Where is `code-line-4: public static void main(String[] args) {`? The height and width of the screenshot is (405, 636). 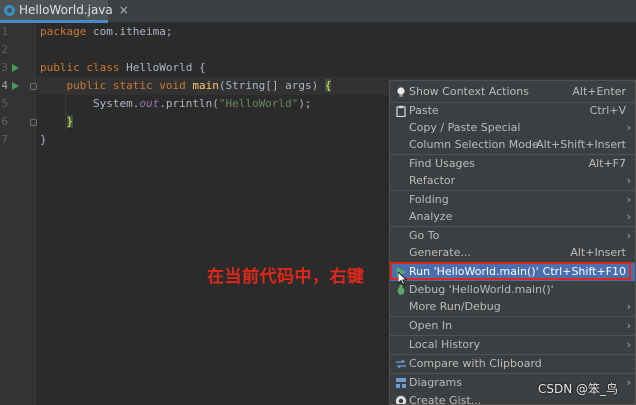
code-line-4: public static void main(String[] args) { is located at coordinates (199, 85).